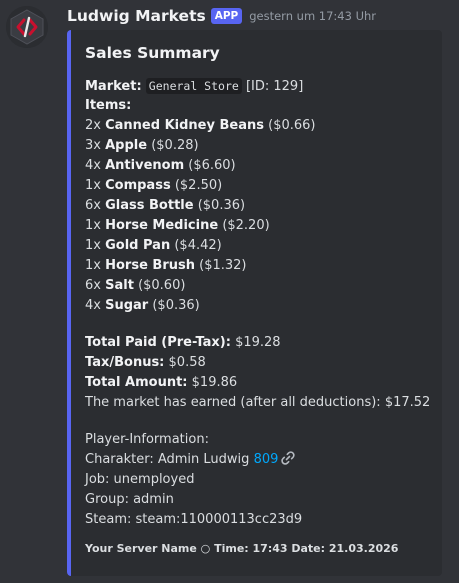 This screenshot has width=459, height=583. What do you see at coordinates (142, 305) in the screenshot?
I see `list-item: 4x Sugar ($0.36)` at bounding box center [142, 305].